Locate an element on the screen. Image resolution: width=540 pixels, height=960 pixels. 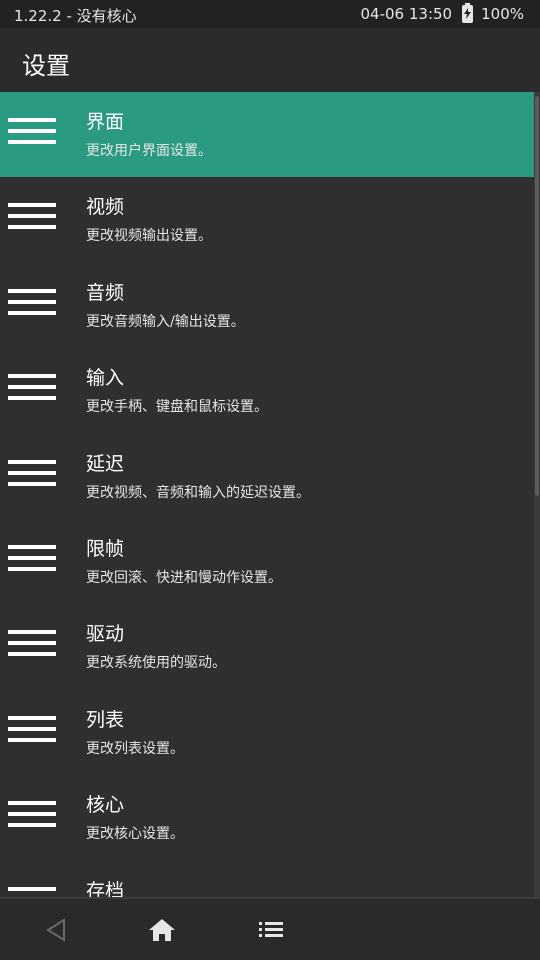
settings-item-title: 输入 is located at coordinates (105, 378).